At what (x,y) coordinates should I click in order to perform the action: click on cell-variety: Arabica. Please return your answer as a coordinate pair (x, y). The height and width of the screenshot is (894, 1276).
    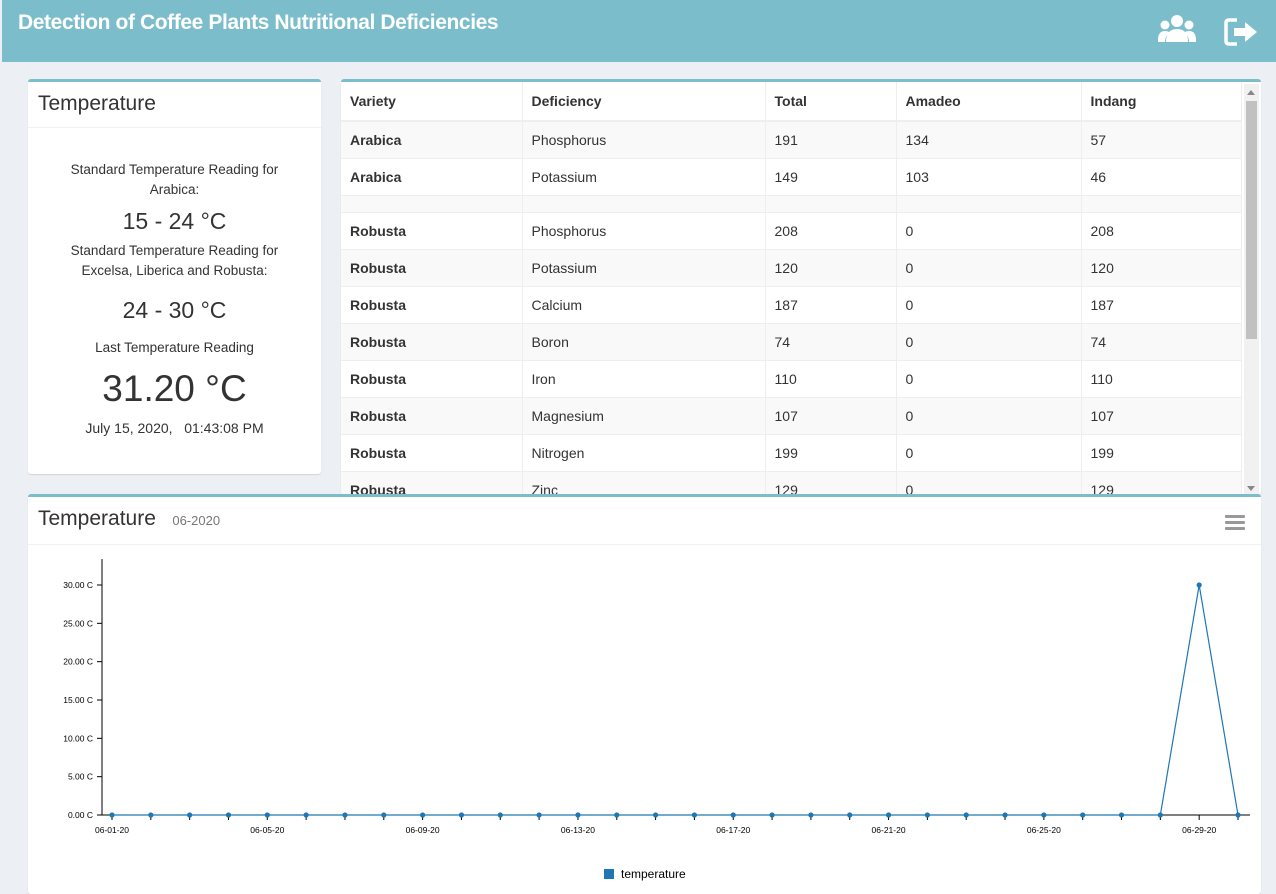
    Looking at the image, I should click on (432, 176).